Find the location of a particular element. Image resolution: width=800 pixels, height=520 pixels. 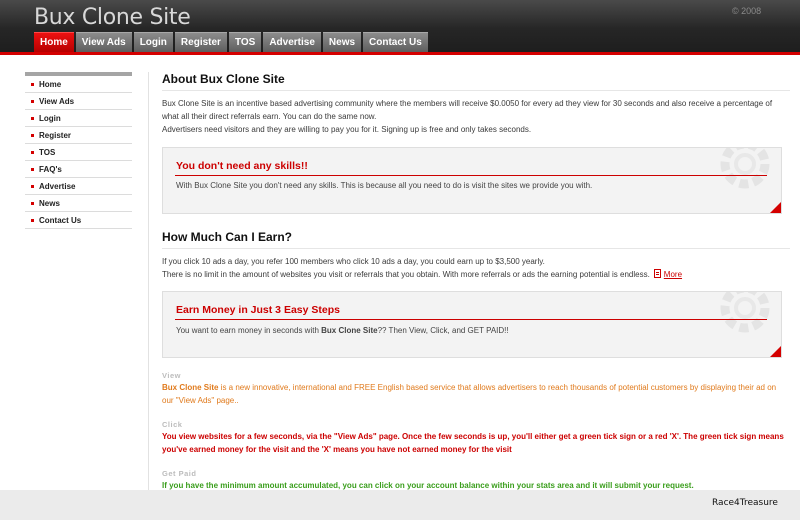

nav-item-news: News is located at coordinates (342, 42).